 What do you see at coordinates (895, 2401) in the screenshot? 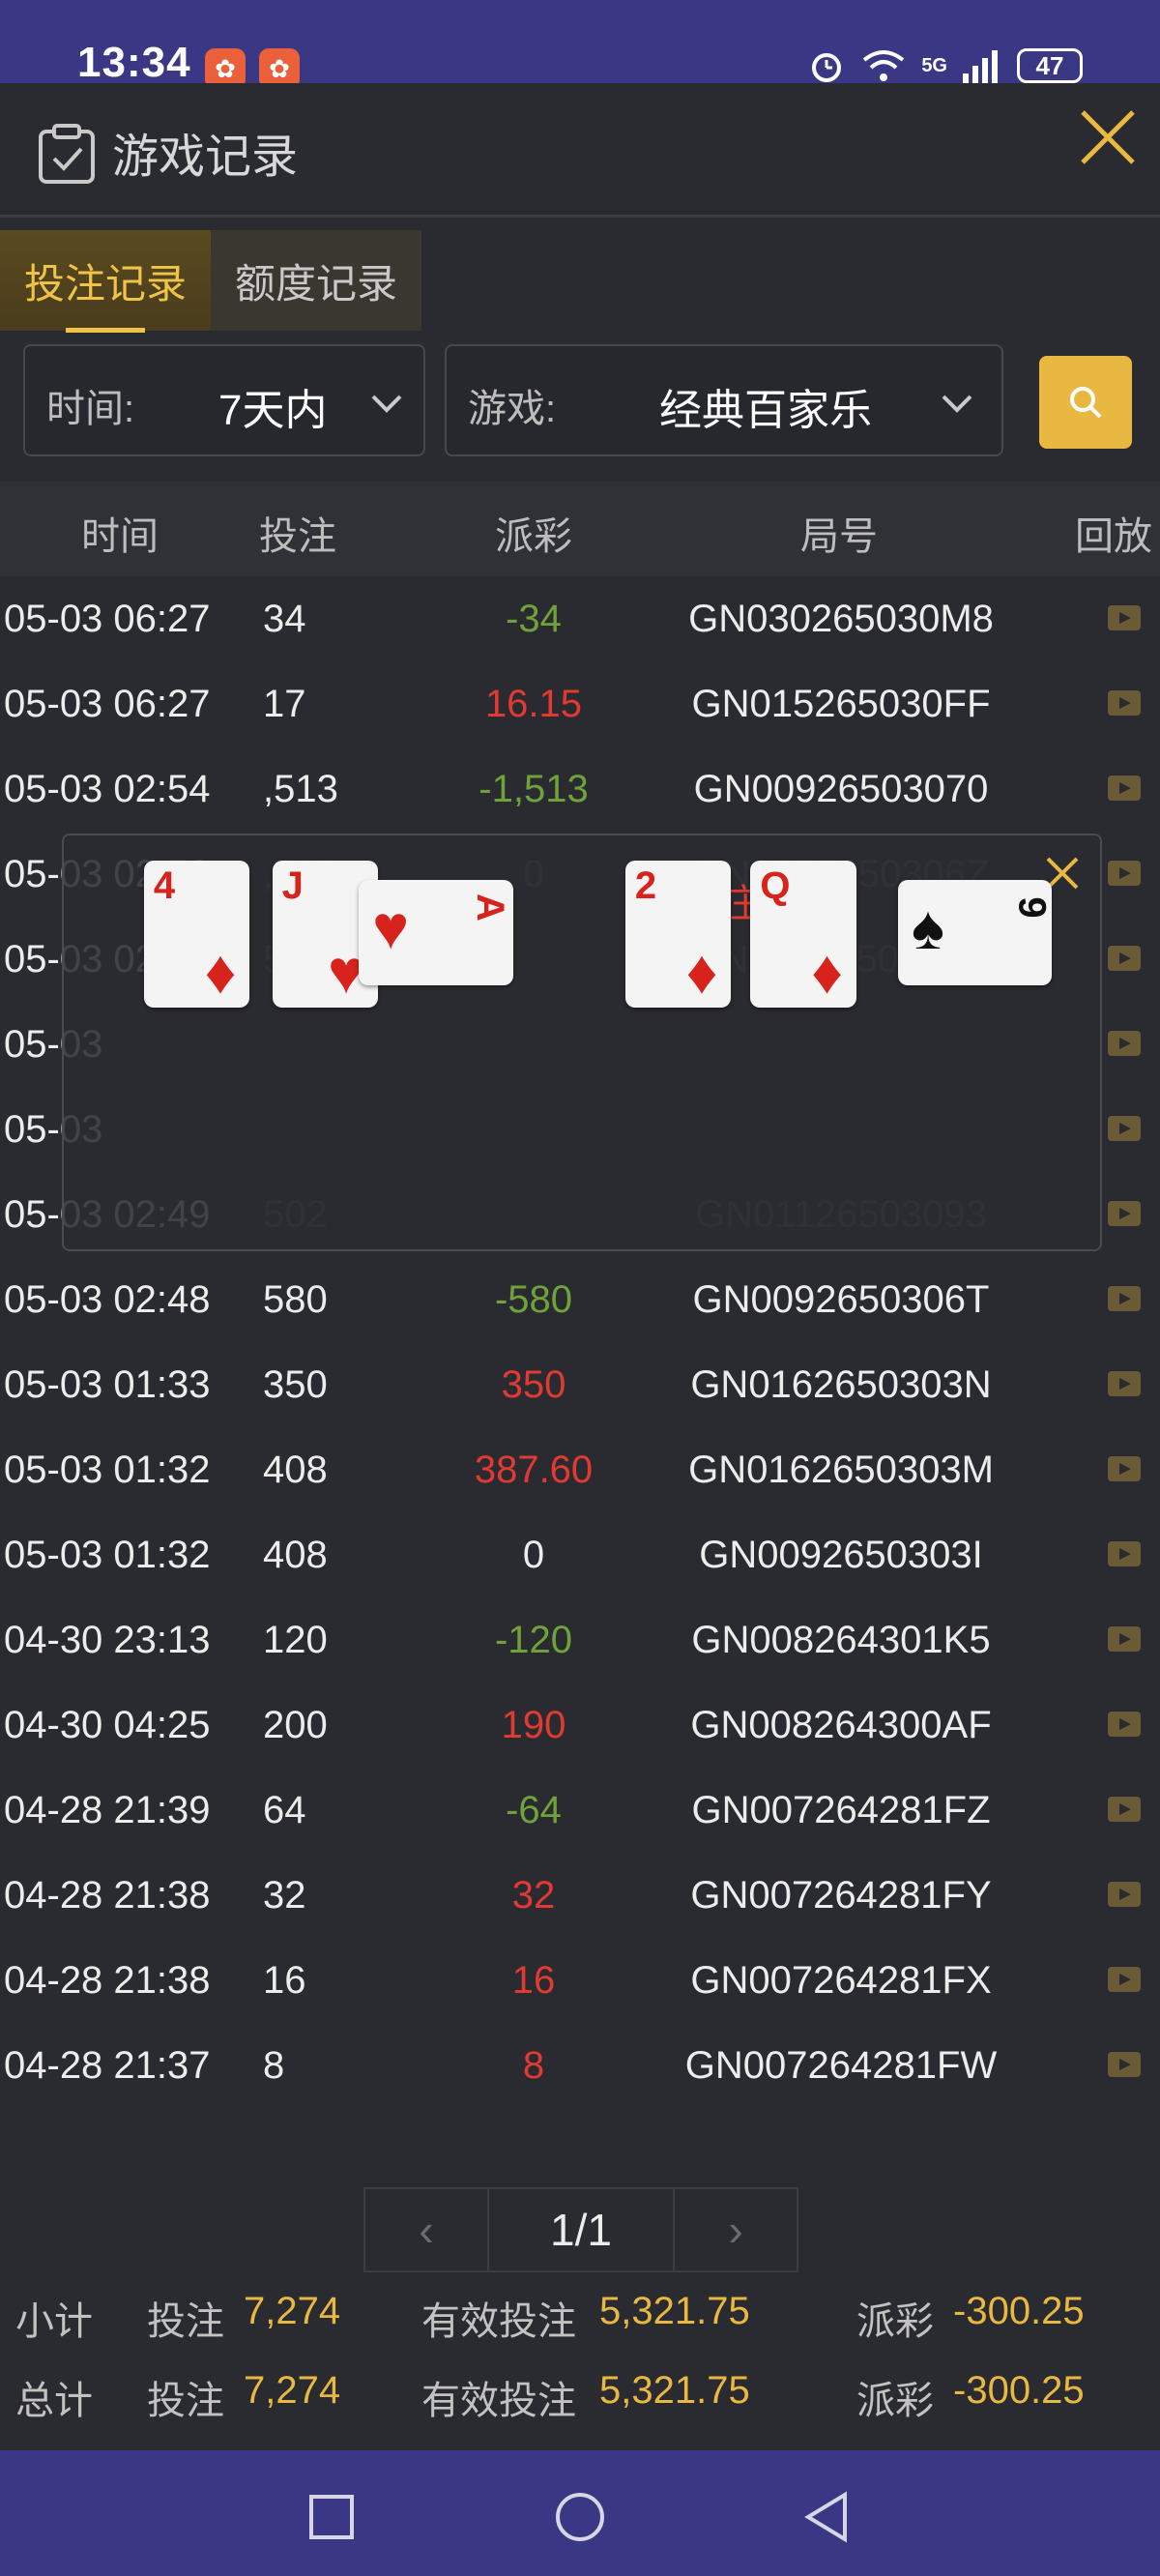
I see `total-payout-label: 派彩` at bounding box center [895, 2401].